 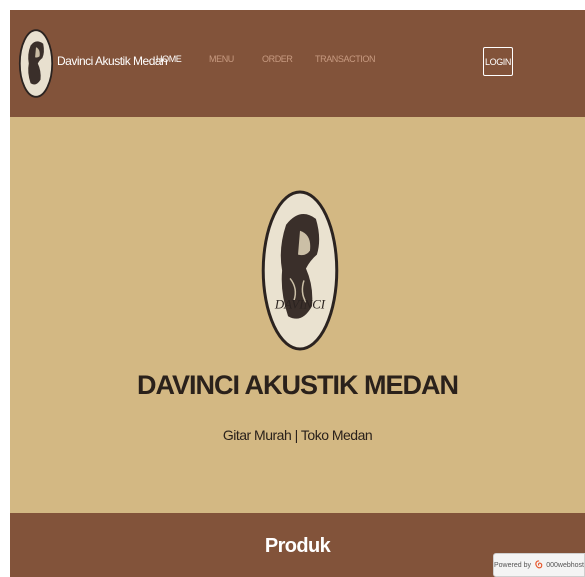 I want to click on nav-transaction: TRANSACTION, so click(x=345, y=59).